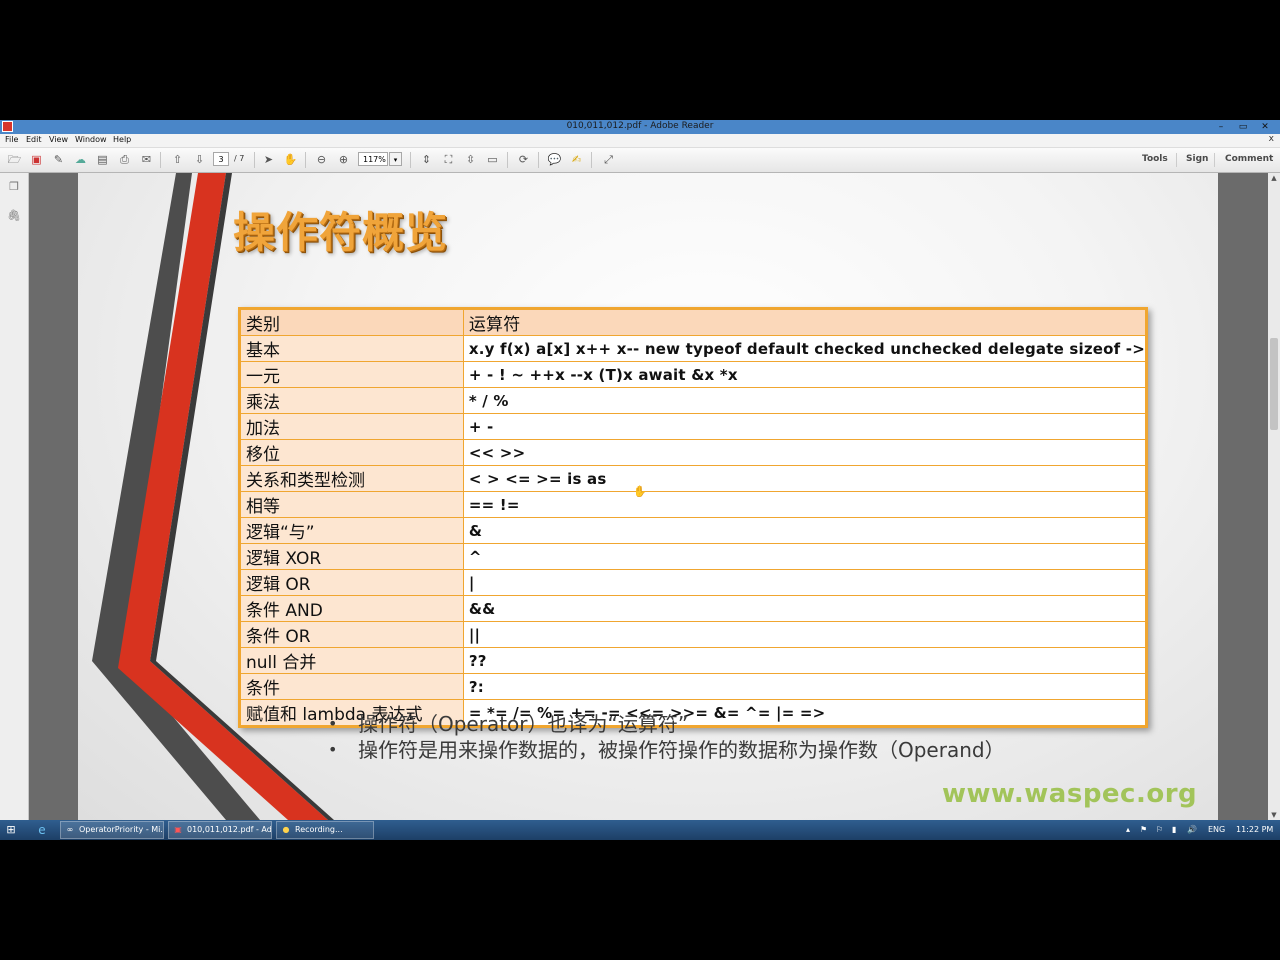  What do you see at coordinates (14, 496) in the screenshot?
I see `navigation-pane: ❐ 🖇` at bounding box center [14, 496].